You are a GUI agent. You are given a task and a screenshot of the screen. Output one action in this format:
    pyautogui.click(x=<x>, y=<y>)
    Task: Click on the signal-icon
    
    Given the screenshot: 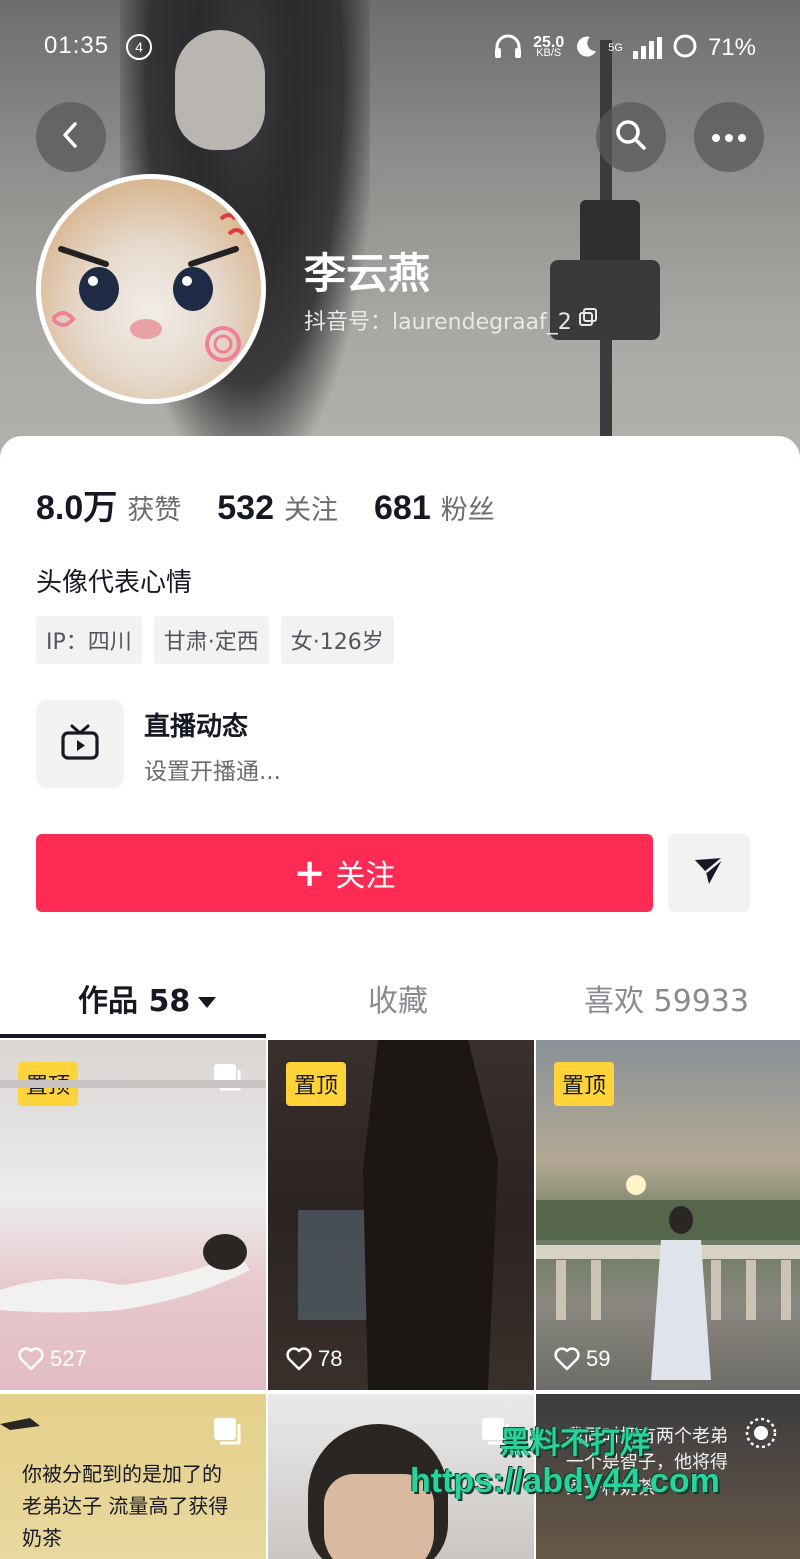 What is the action you would take?
    pyautogui.click(x=647, y=48)
    